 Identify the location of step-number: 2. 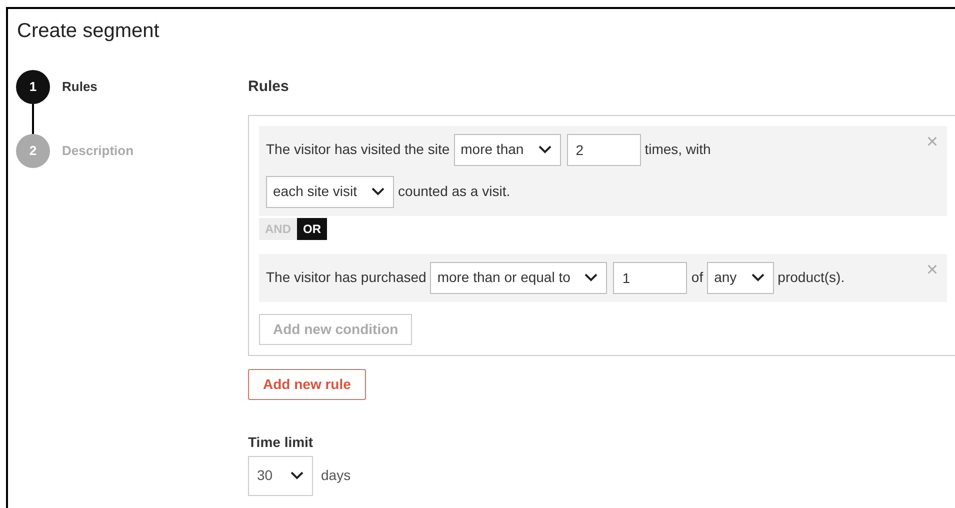
(33, 151).